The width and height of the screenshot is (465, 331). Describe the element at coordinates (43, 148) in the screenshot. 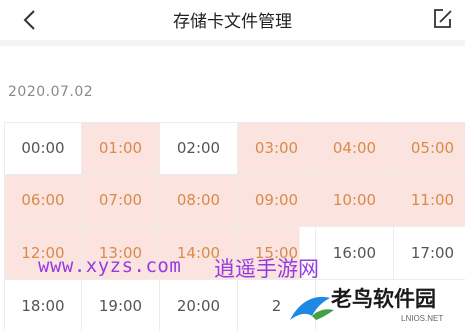

I see `time-slot-cell: 00:00` at that location.